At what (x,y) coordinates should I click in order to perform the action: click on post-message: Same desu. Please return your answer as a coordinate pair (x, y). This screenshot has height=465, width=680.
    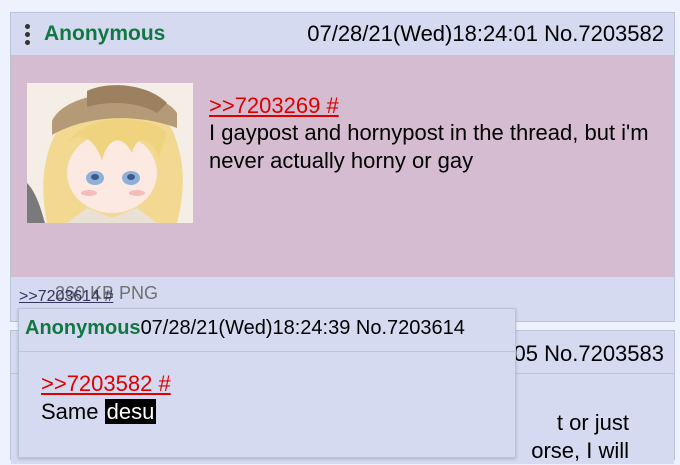
    Looking at the image, I should click on (99, 412).